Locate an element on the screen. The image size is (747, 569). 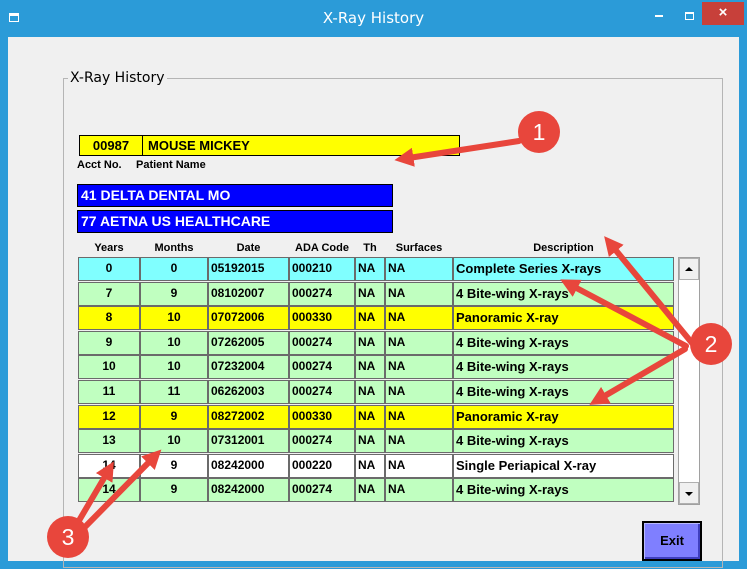
acct-number-field: 00987 is located at coordinates (111, 145).